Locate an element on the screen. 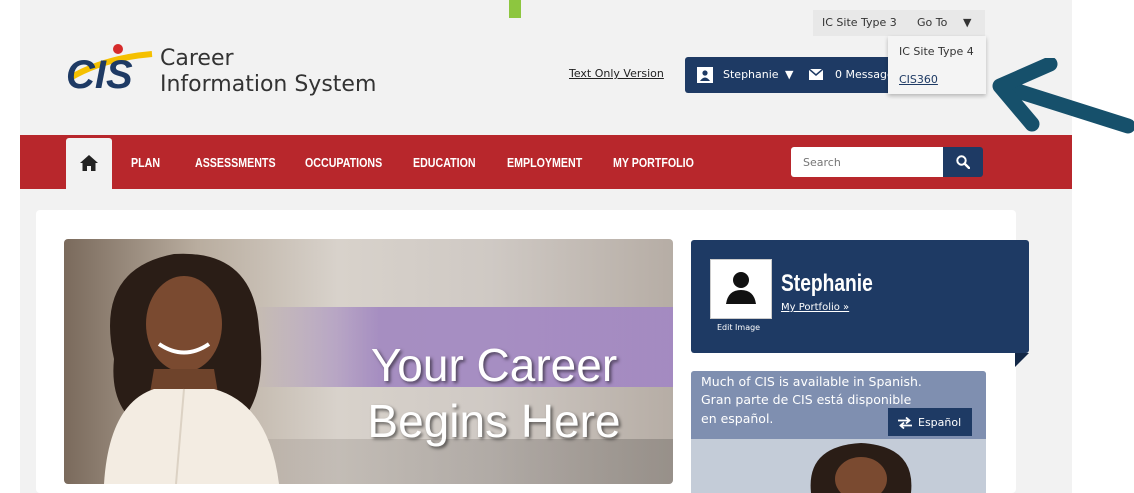 Image resolution: width=1134 pixels, height=493 pixels. profile-name: Stephanie is located at coordinates (827, 283).